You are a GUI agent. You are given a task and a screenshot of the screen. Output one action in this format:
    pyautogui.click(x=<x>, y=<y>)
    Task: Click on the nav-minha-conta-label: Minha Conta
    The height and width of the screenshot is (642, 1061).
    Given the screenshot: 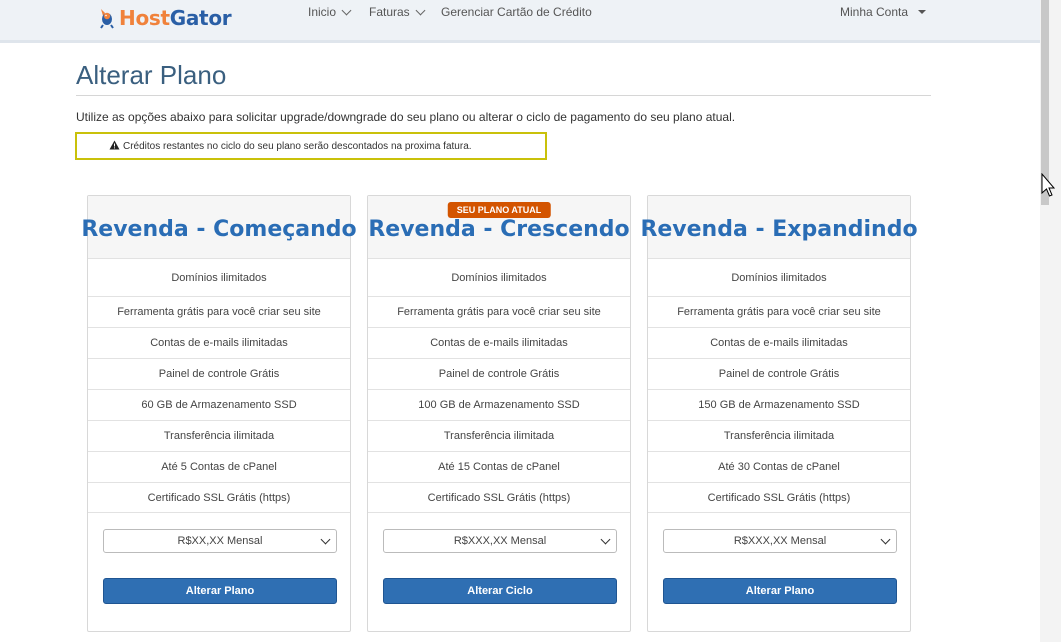 What is the action you would take?
    pyautogui.click(x=874, y=12)
    